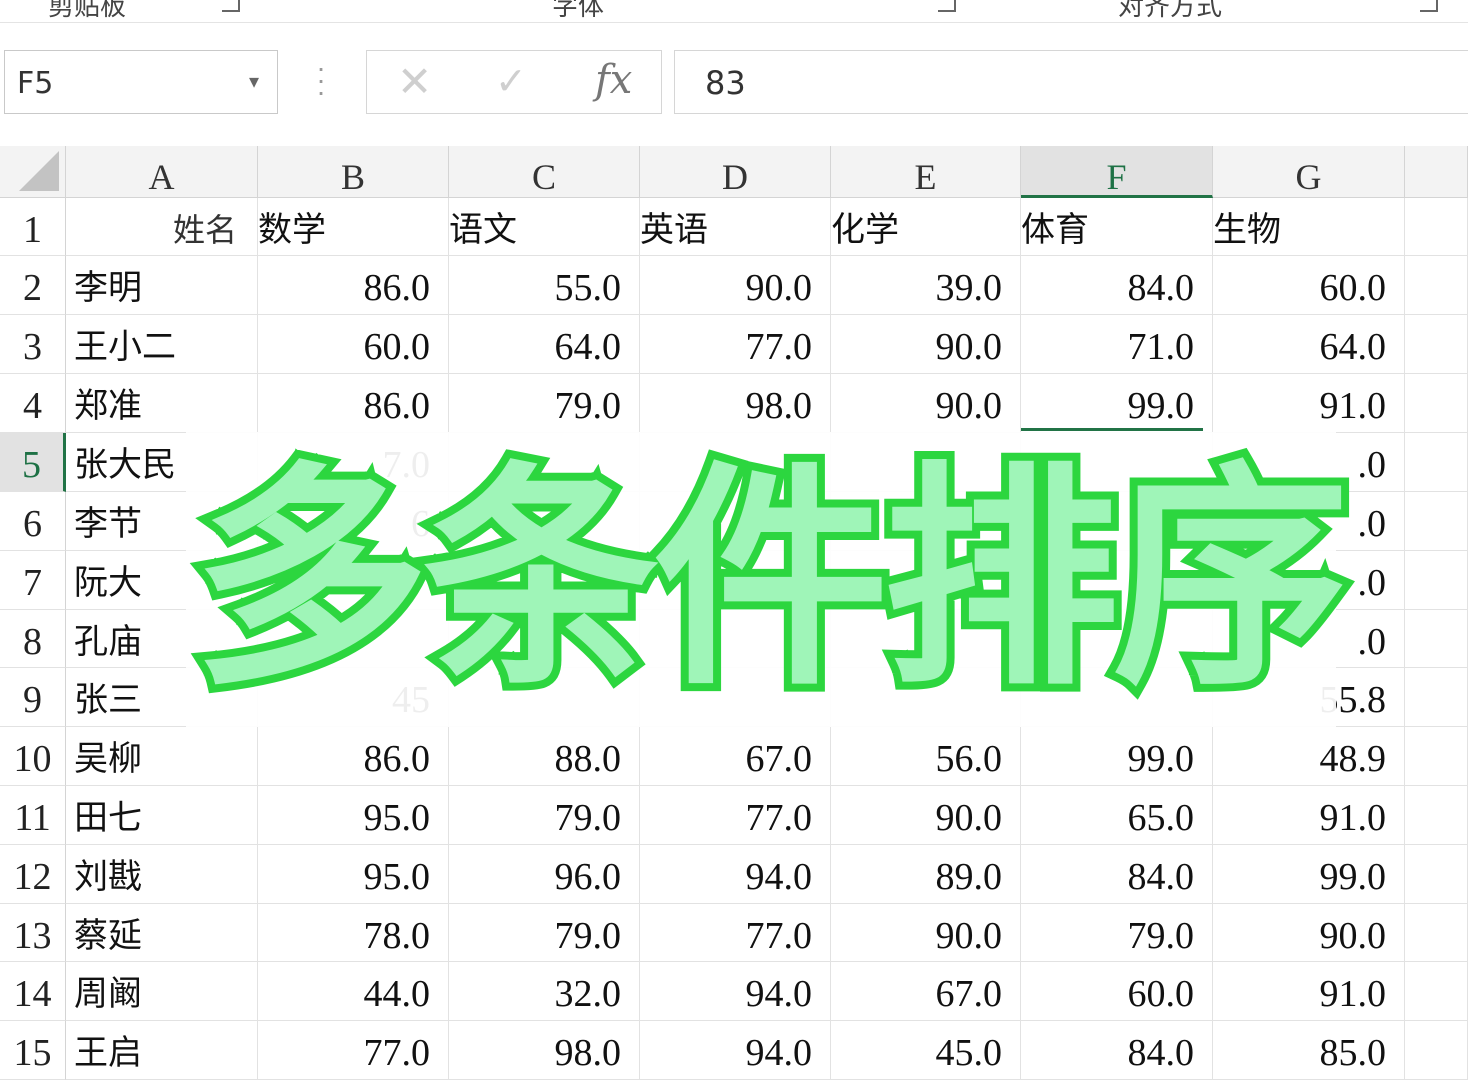 The width and height of the screenshot is (1468, 1086). What do you see at coordinates (735, 1050) in the screenshot?
I see `cell-d15: 94.0` at bounding box center [735, 1050].